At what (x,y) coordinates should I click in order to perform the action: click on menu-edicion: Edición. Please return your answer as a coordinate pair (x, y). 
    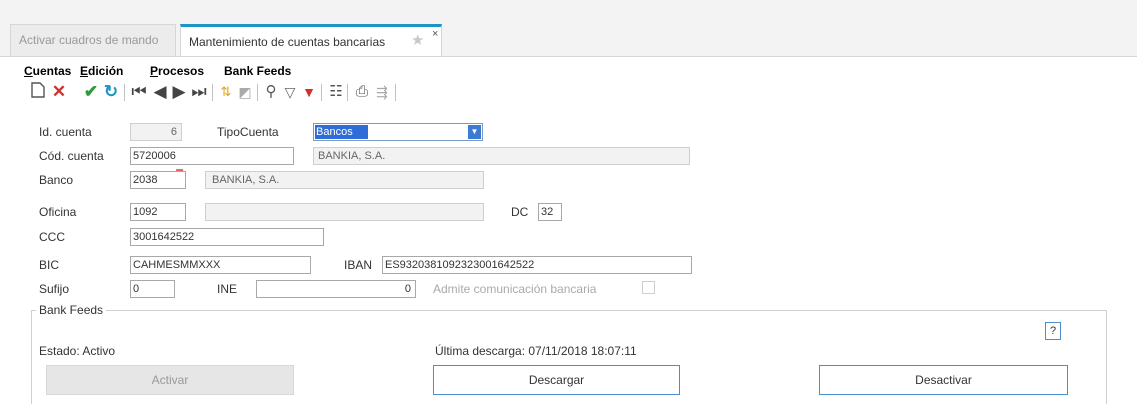
    Looking at the image, I should click on (101, 72).